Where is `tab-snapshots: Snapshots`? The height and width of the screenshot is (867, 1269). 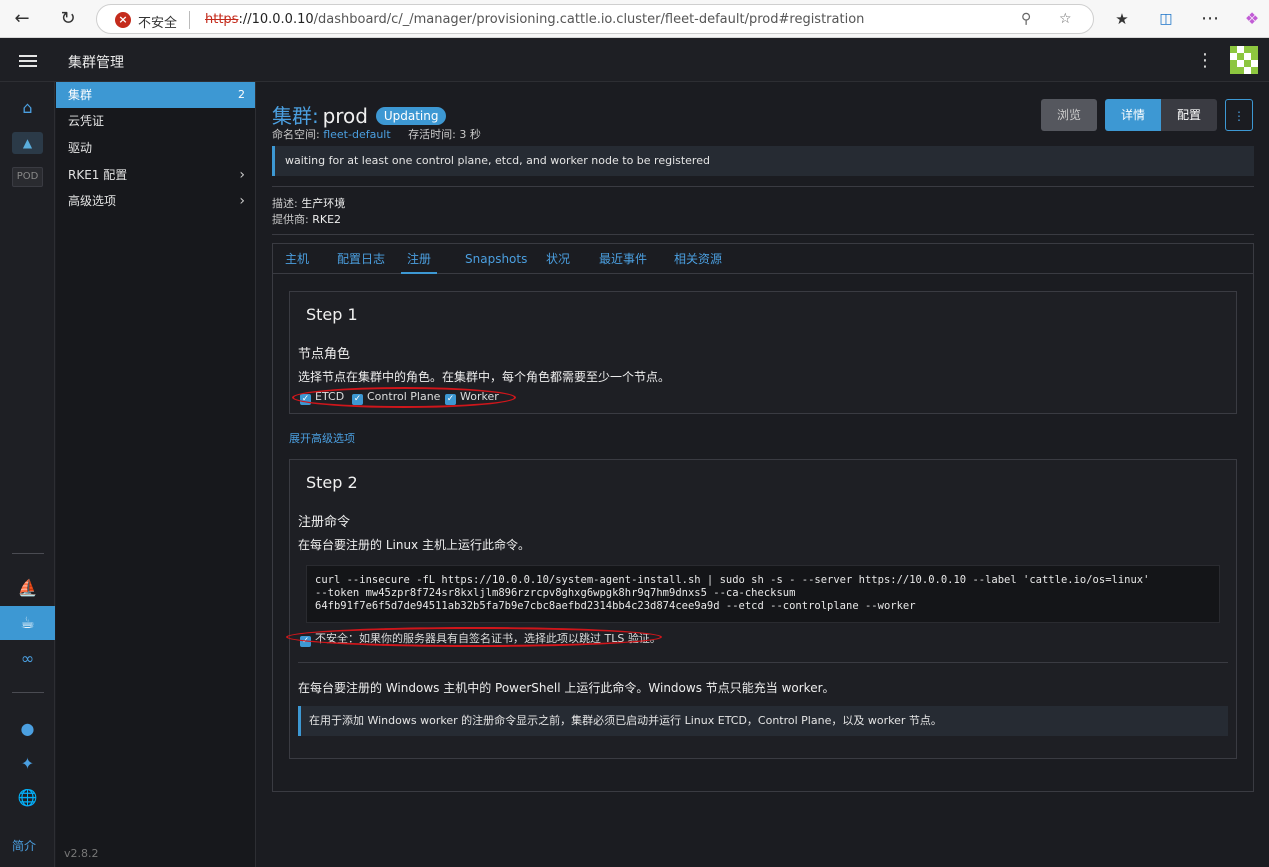 tab-snapshots: Snapshots is located at coordinates (496, 259).